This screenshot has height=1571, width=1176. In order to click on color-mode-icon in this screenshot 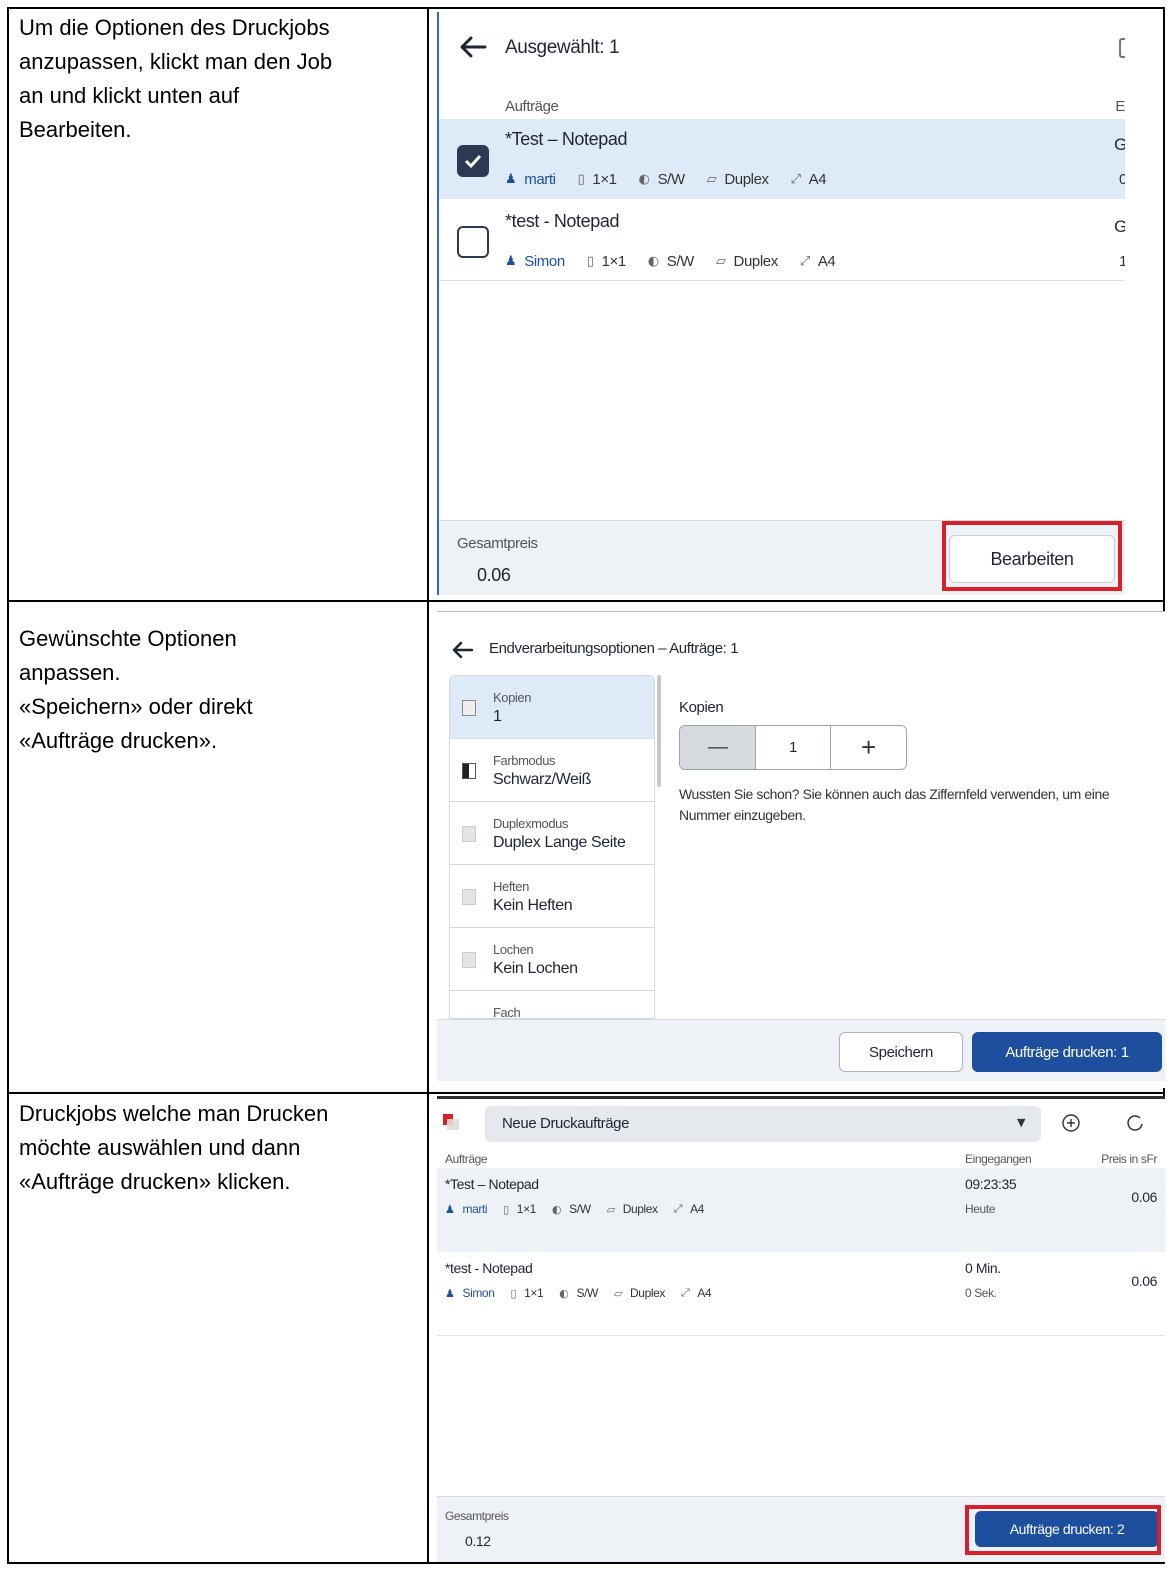, I will do `click(469, 771)`.